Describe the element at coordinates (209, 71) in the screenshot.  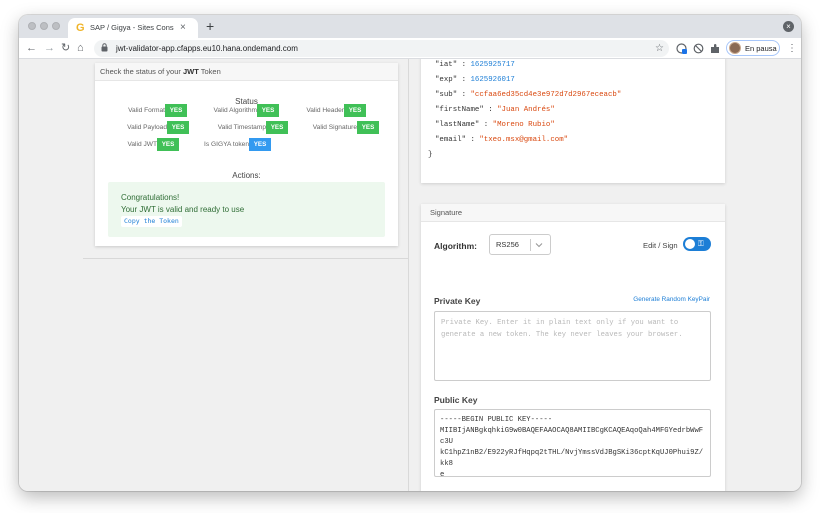
I see `status-header-suffix: Token` at that location.